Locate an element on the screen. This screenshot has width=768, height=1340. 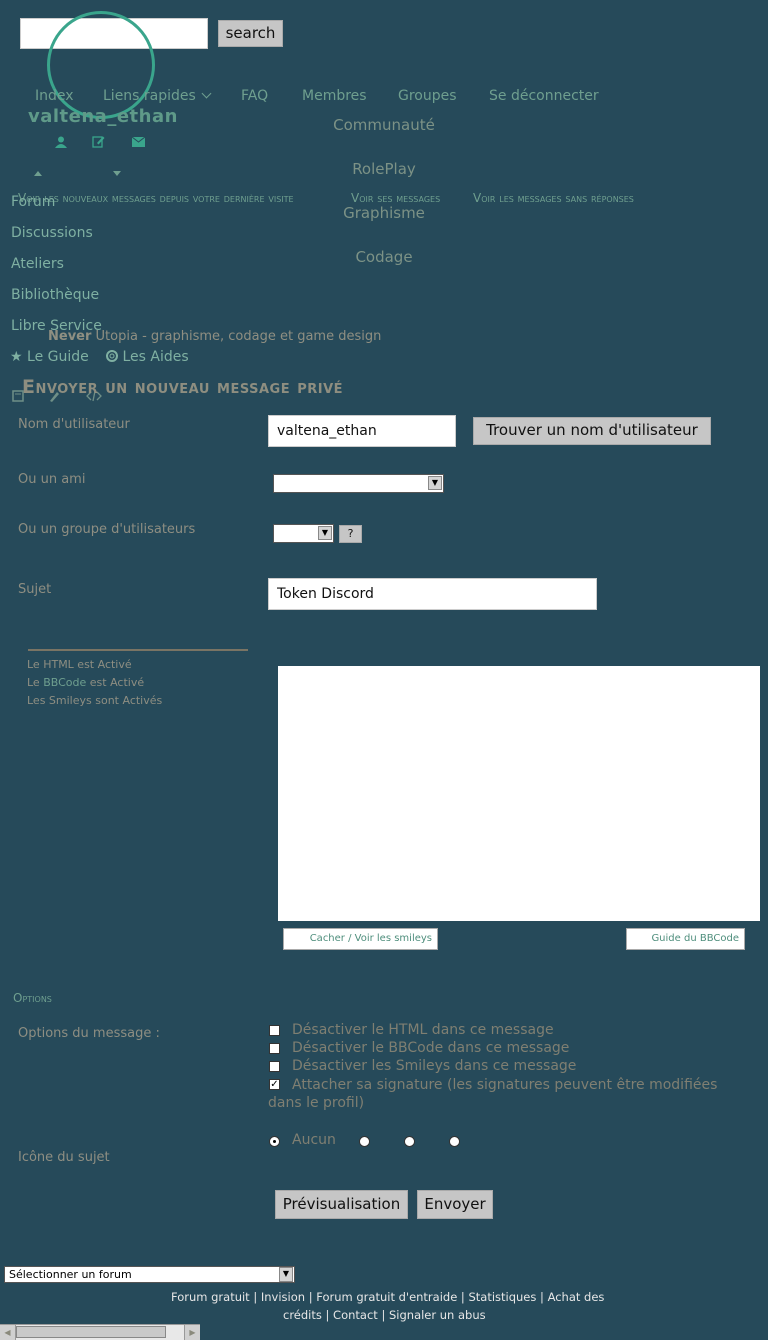
bbcode-guide-button: Guide du BBCode is located at coordinates (685, 939).